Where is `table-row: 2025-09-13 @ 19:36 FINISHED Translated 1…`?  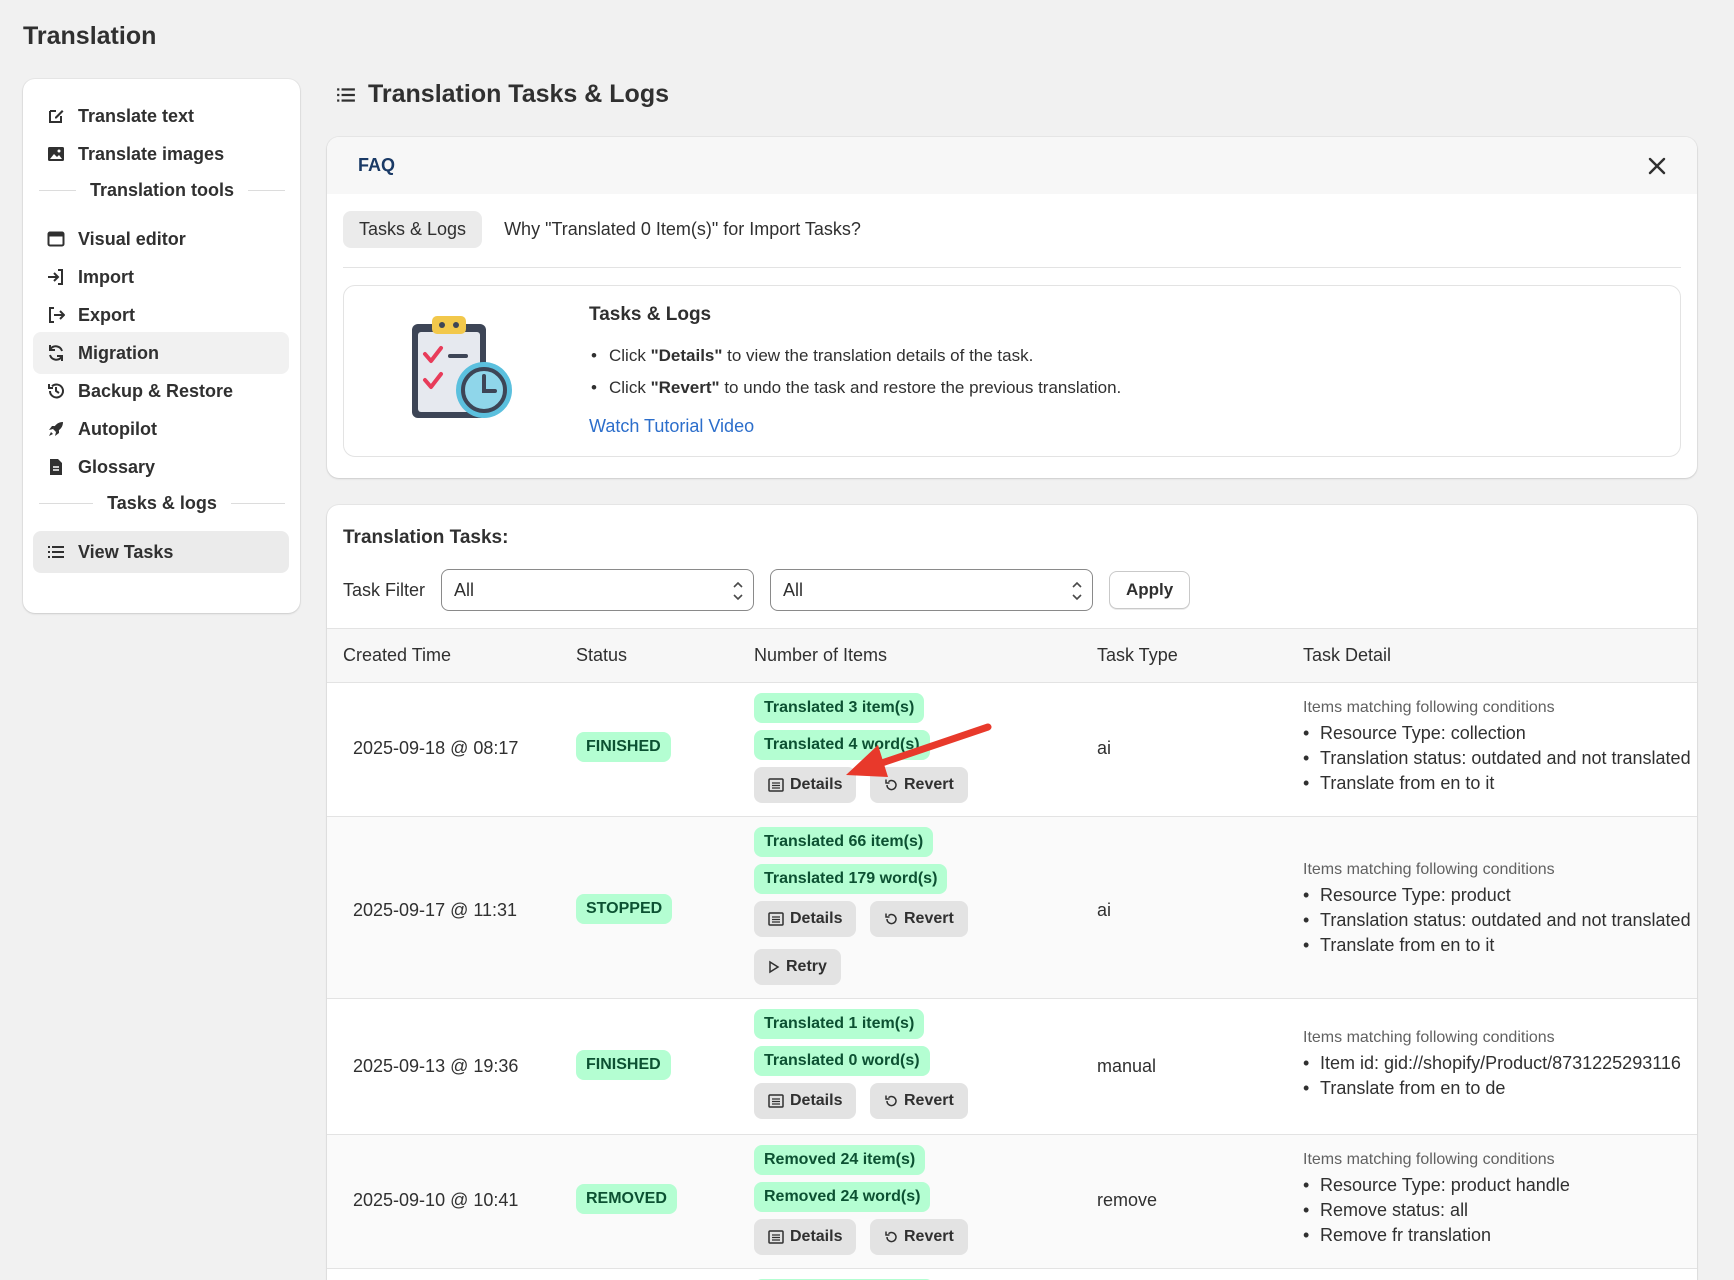 table-row: 2025-09-13 @ 19:36 FINISHED Translated 1… is located at coordinates (1012, 1067).